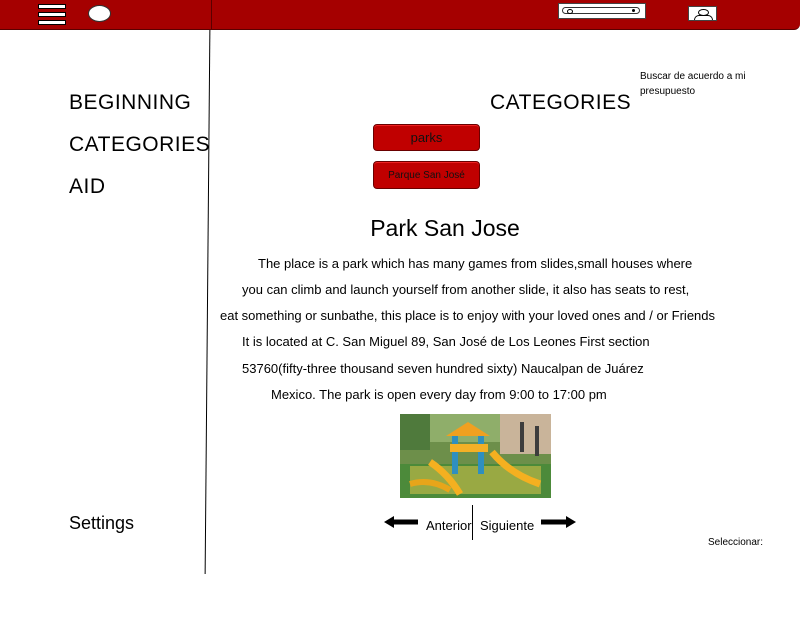 This screenshot has height=618, width=800. I want to click on topbar-divider, so click(211, 15).